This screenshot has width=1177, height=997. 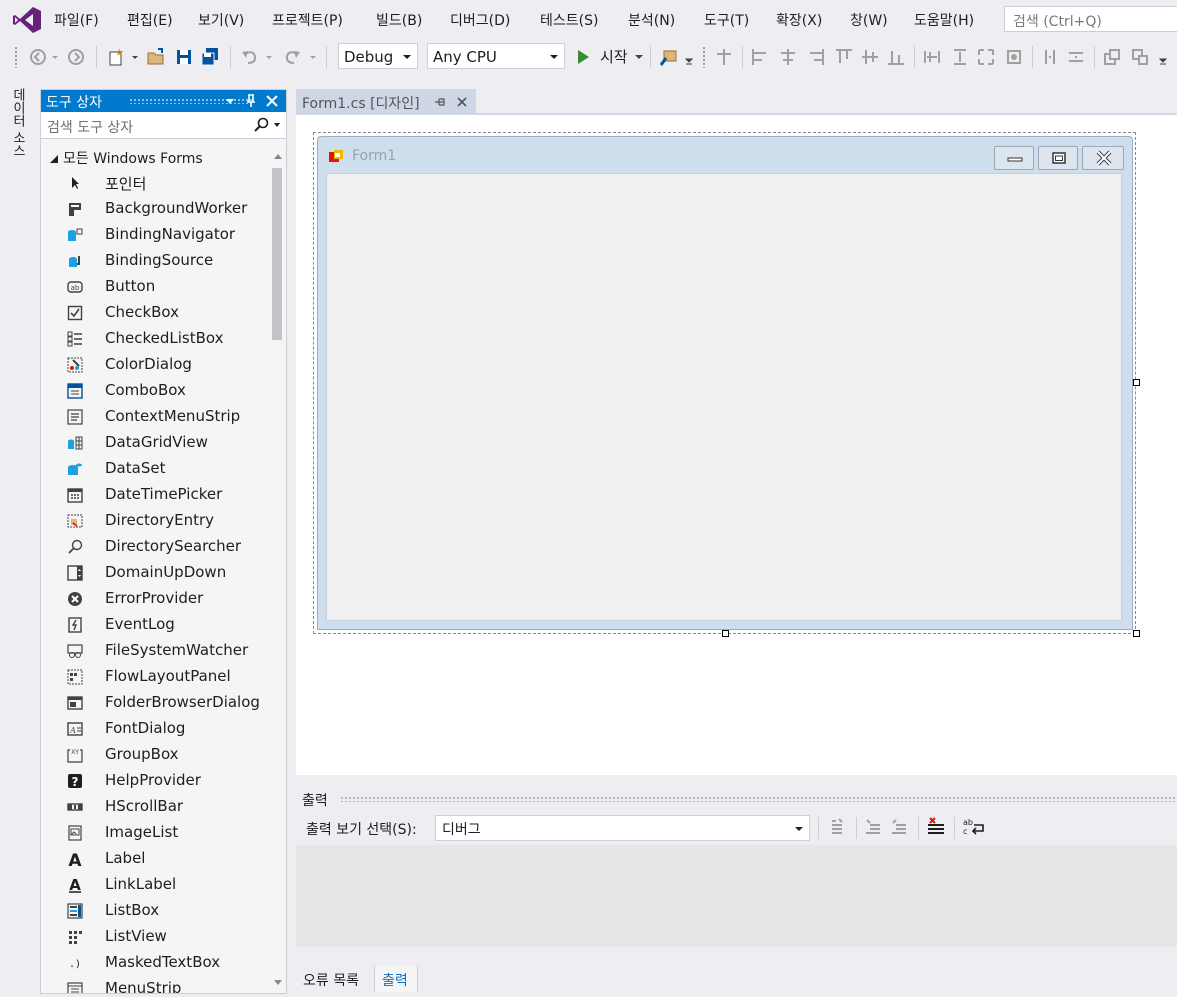 I want to click on toolbox-item: FlowLayoutPanel, so click(x=161, y=677).